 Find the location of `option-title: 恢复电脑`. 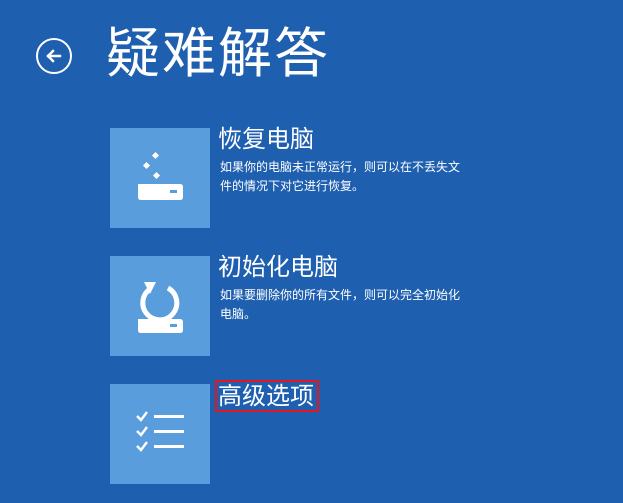

option-title: 恢复电脑 is located at coordinates (266, 139).